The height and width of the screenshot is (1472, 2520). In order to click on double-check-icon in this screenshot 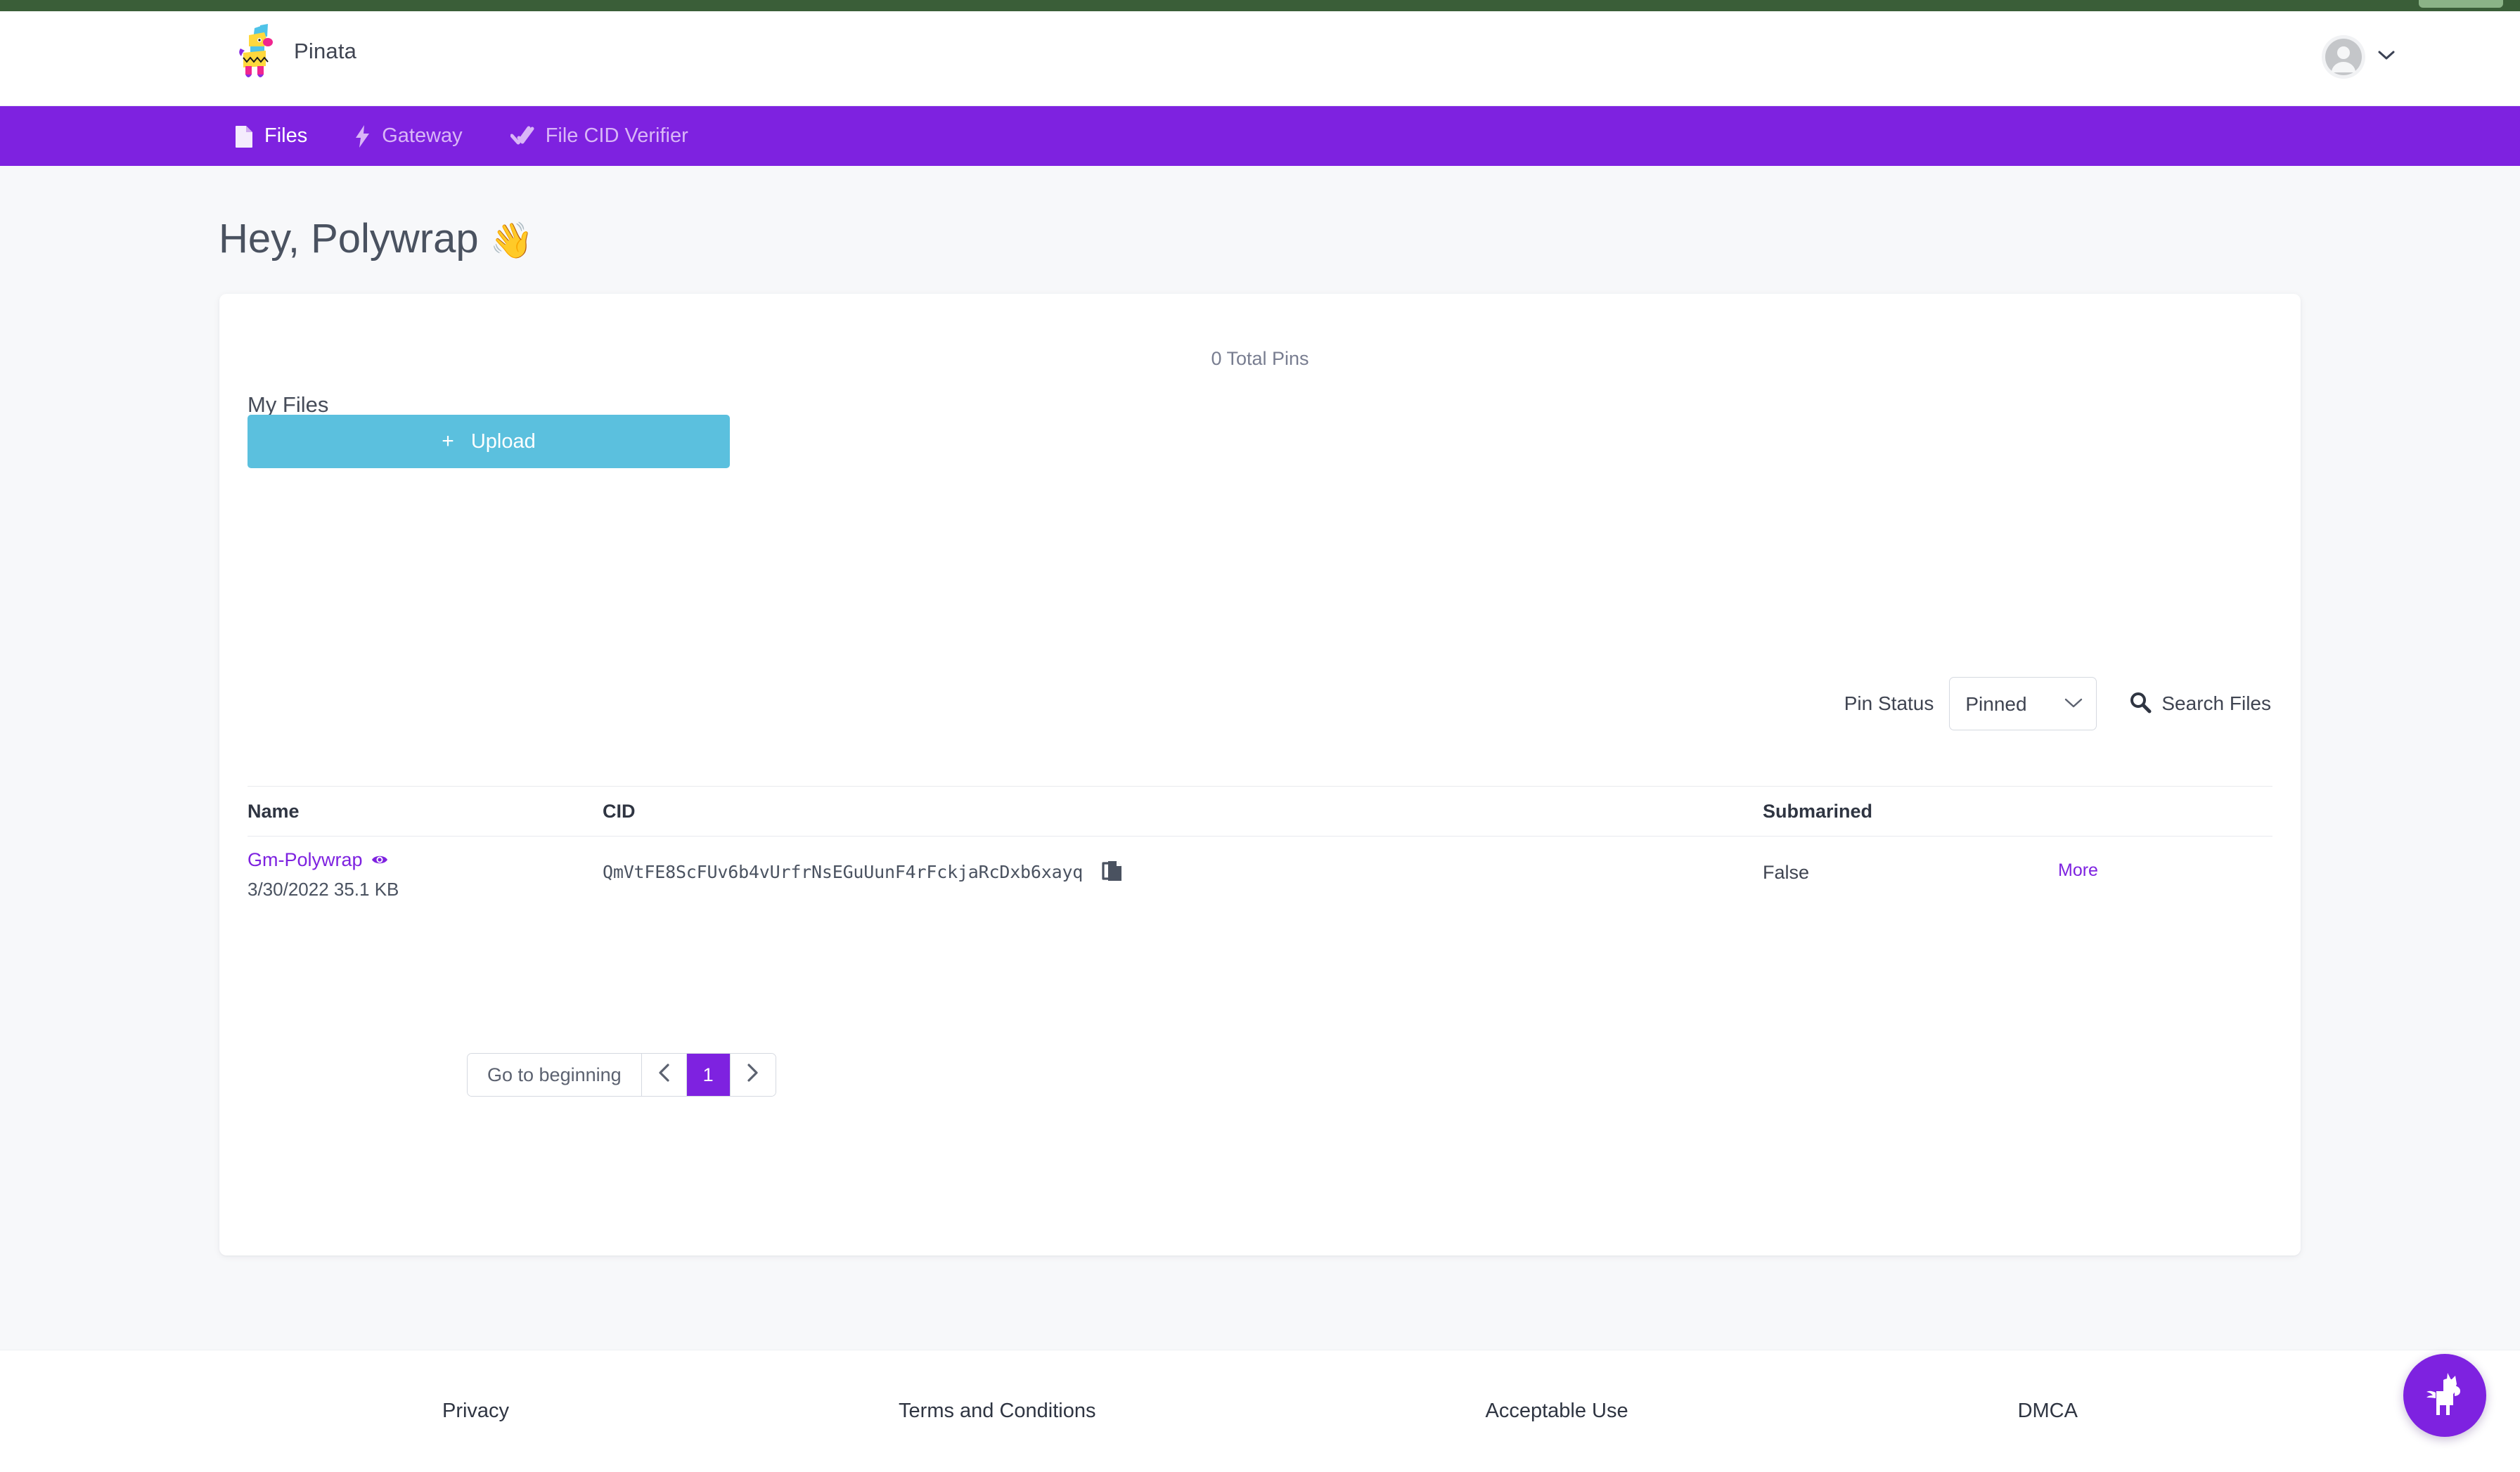, I will do `click(522, 136)`.